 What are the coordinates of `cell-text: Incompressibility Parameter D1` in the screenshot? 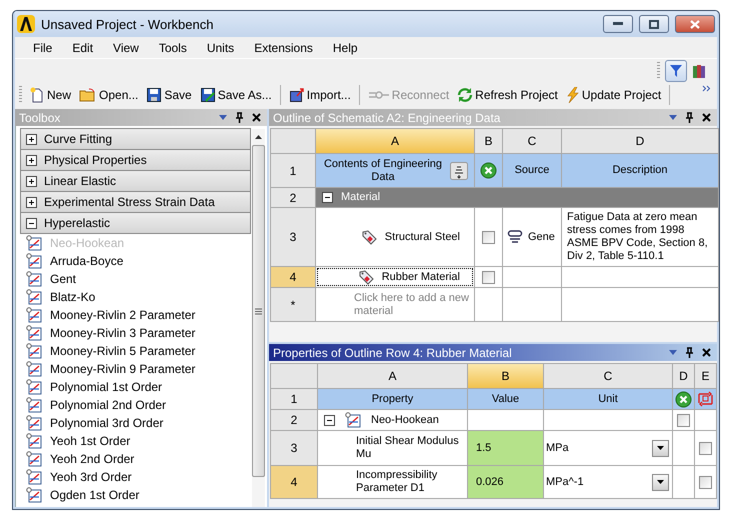 It's located at (397, 482).